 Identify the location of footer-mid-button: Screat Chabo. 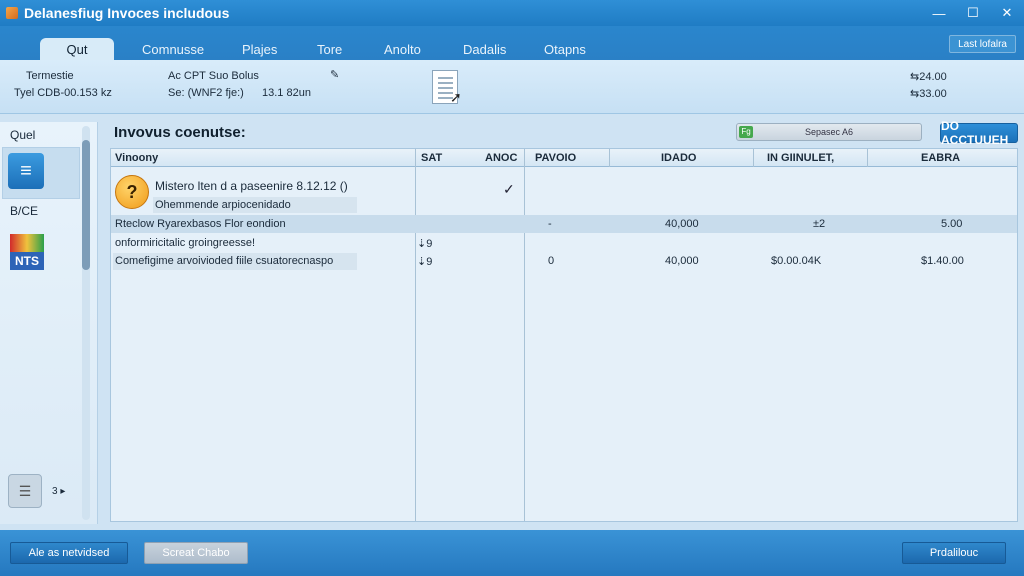
(196, 553).